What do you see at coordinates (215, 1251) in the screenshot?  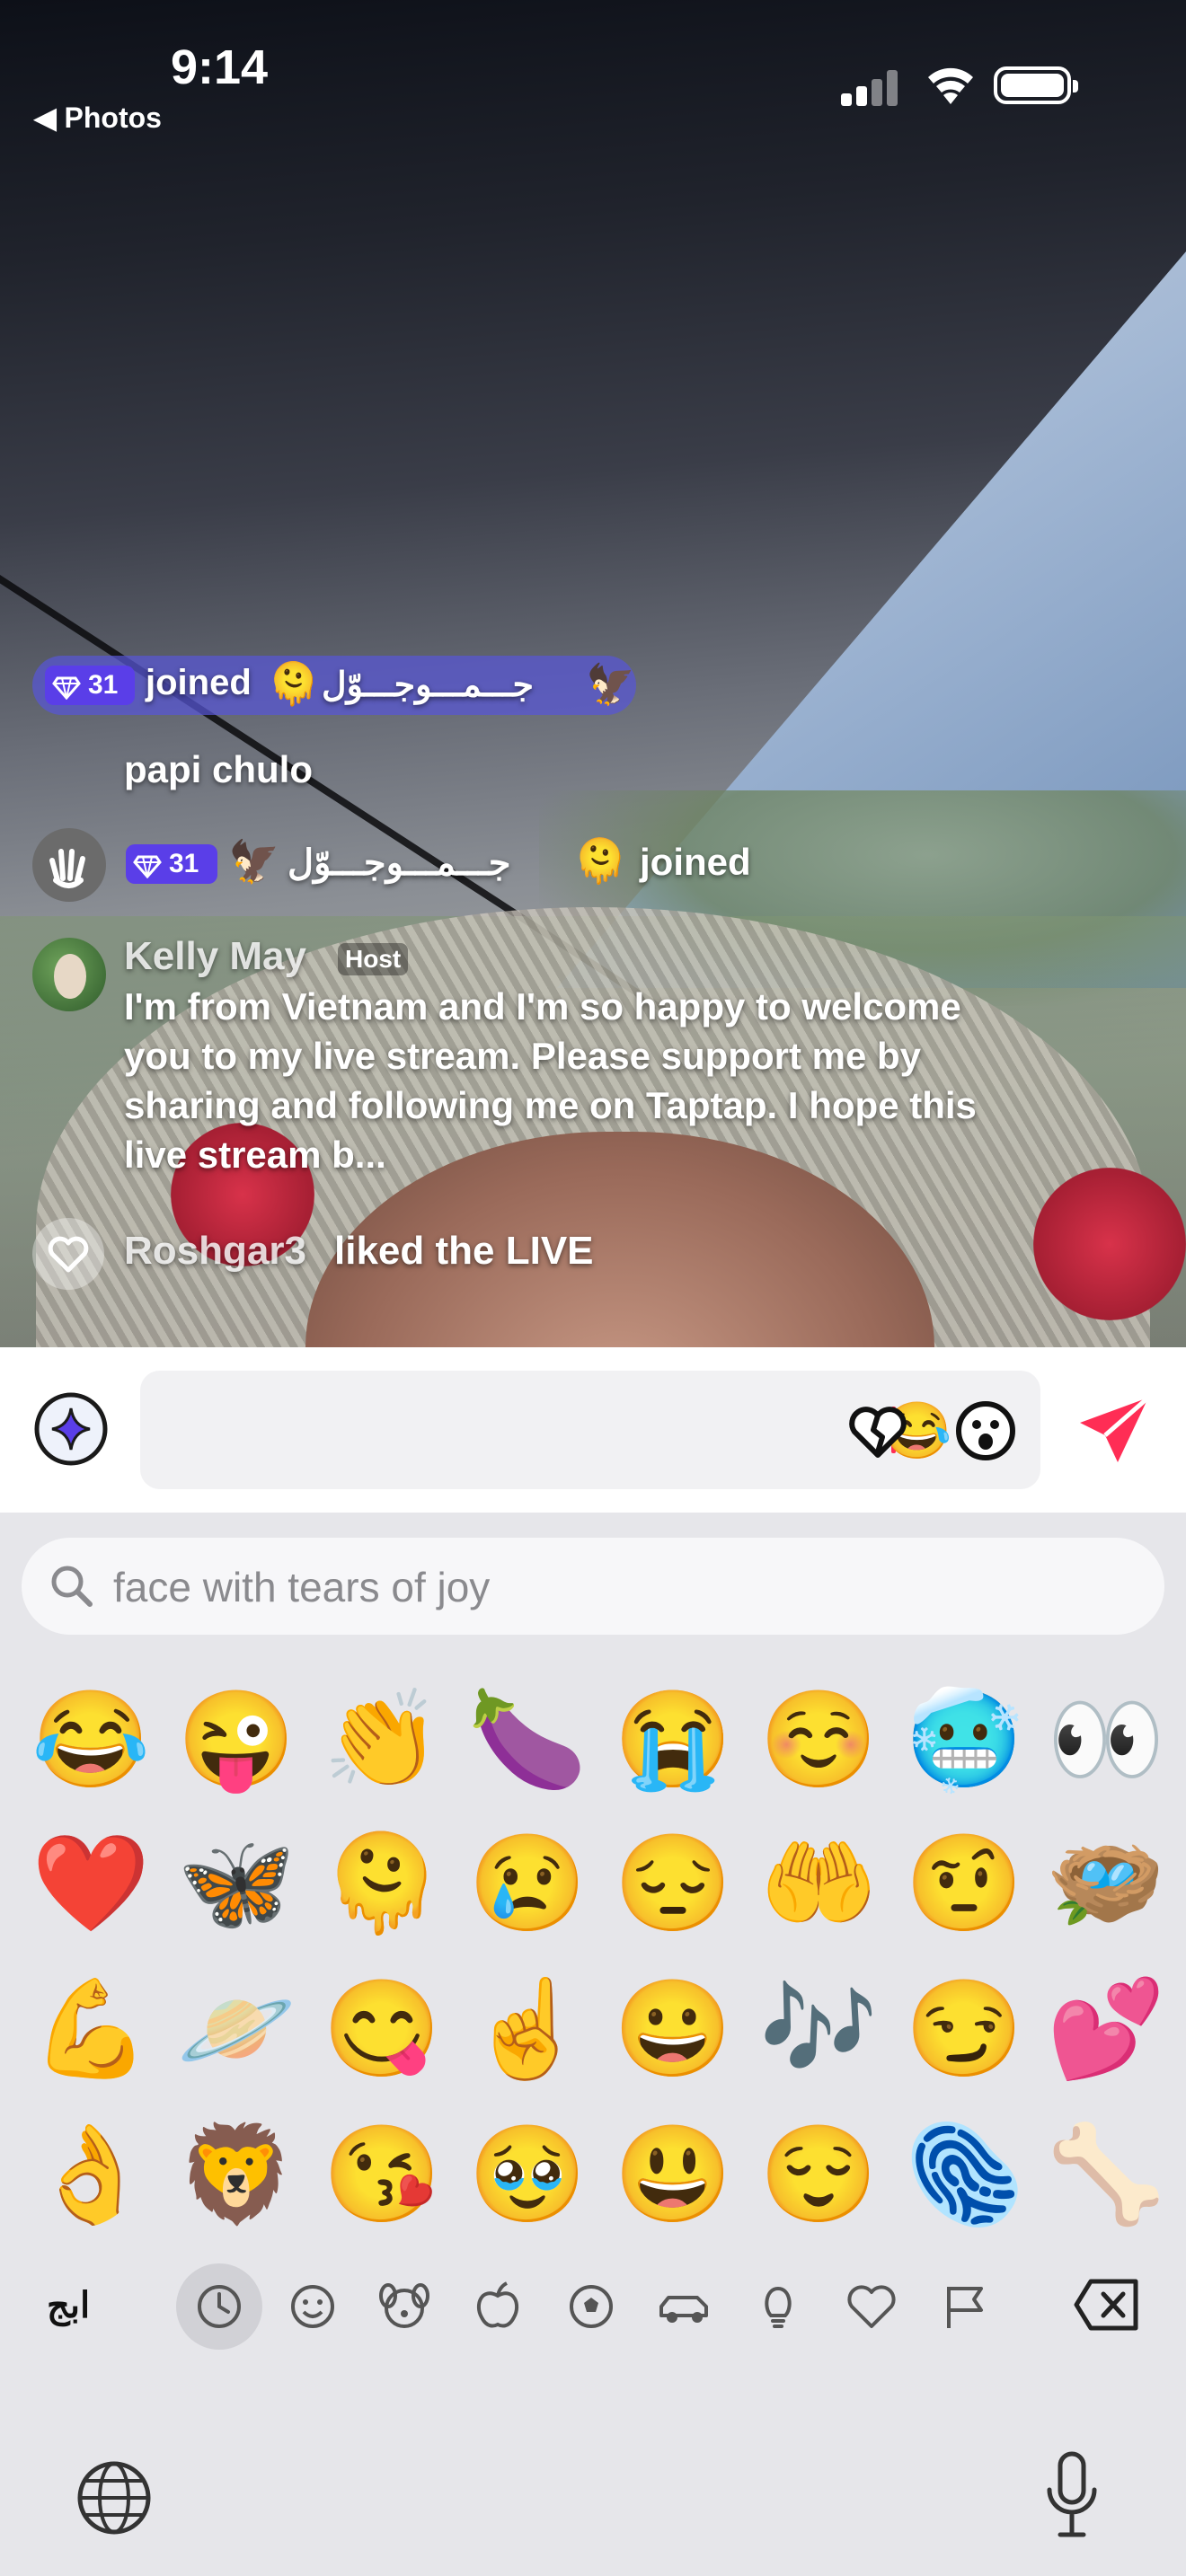 I see `like-username: Roshgar3` at bounding box center [215, 1251].